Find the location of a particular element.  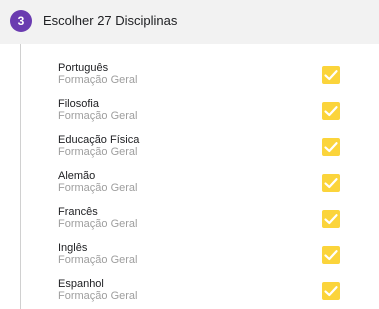

discipline-name: Inglês is located at coordinates (73, 248).